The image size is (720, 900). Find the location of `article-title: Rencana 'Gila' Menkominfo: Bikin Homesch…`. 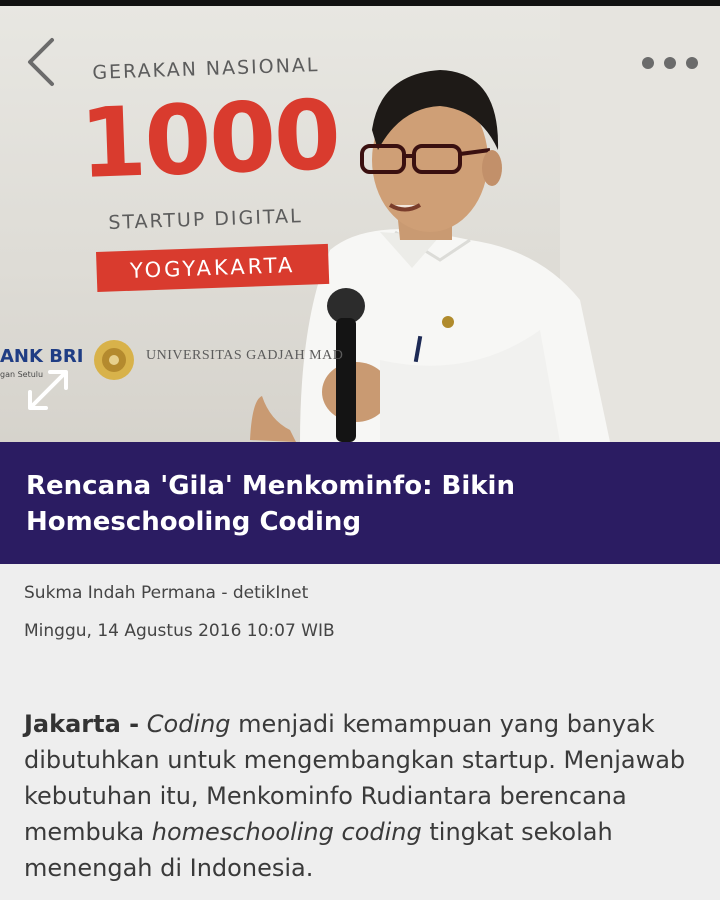

article-title: Rencana 'Gila' Menkominfo: Bikin Homesch… is located at coordinates (270, 504).